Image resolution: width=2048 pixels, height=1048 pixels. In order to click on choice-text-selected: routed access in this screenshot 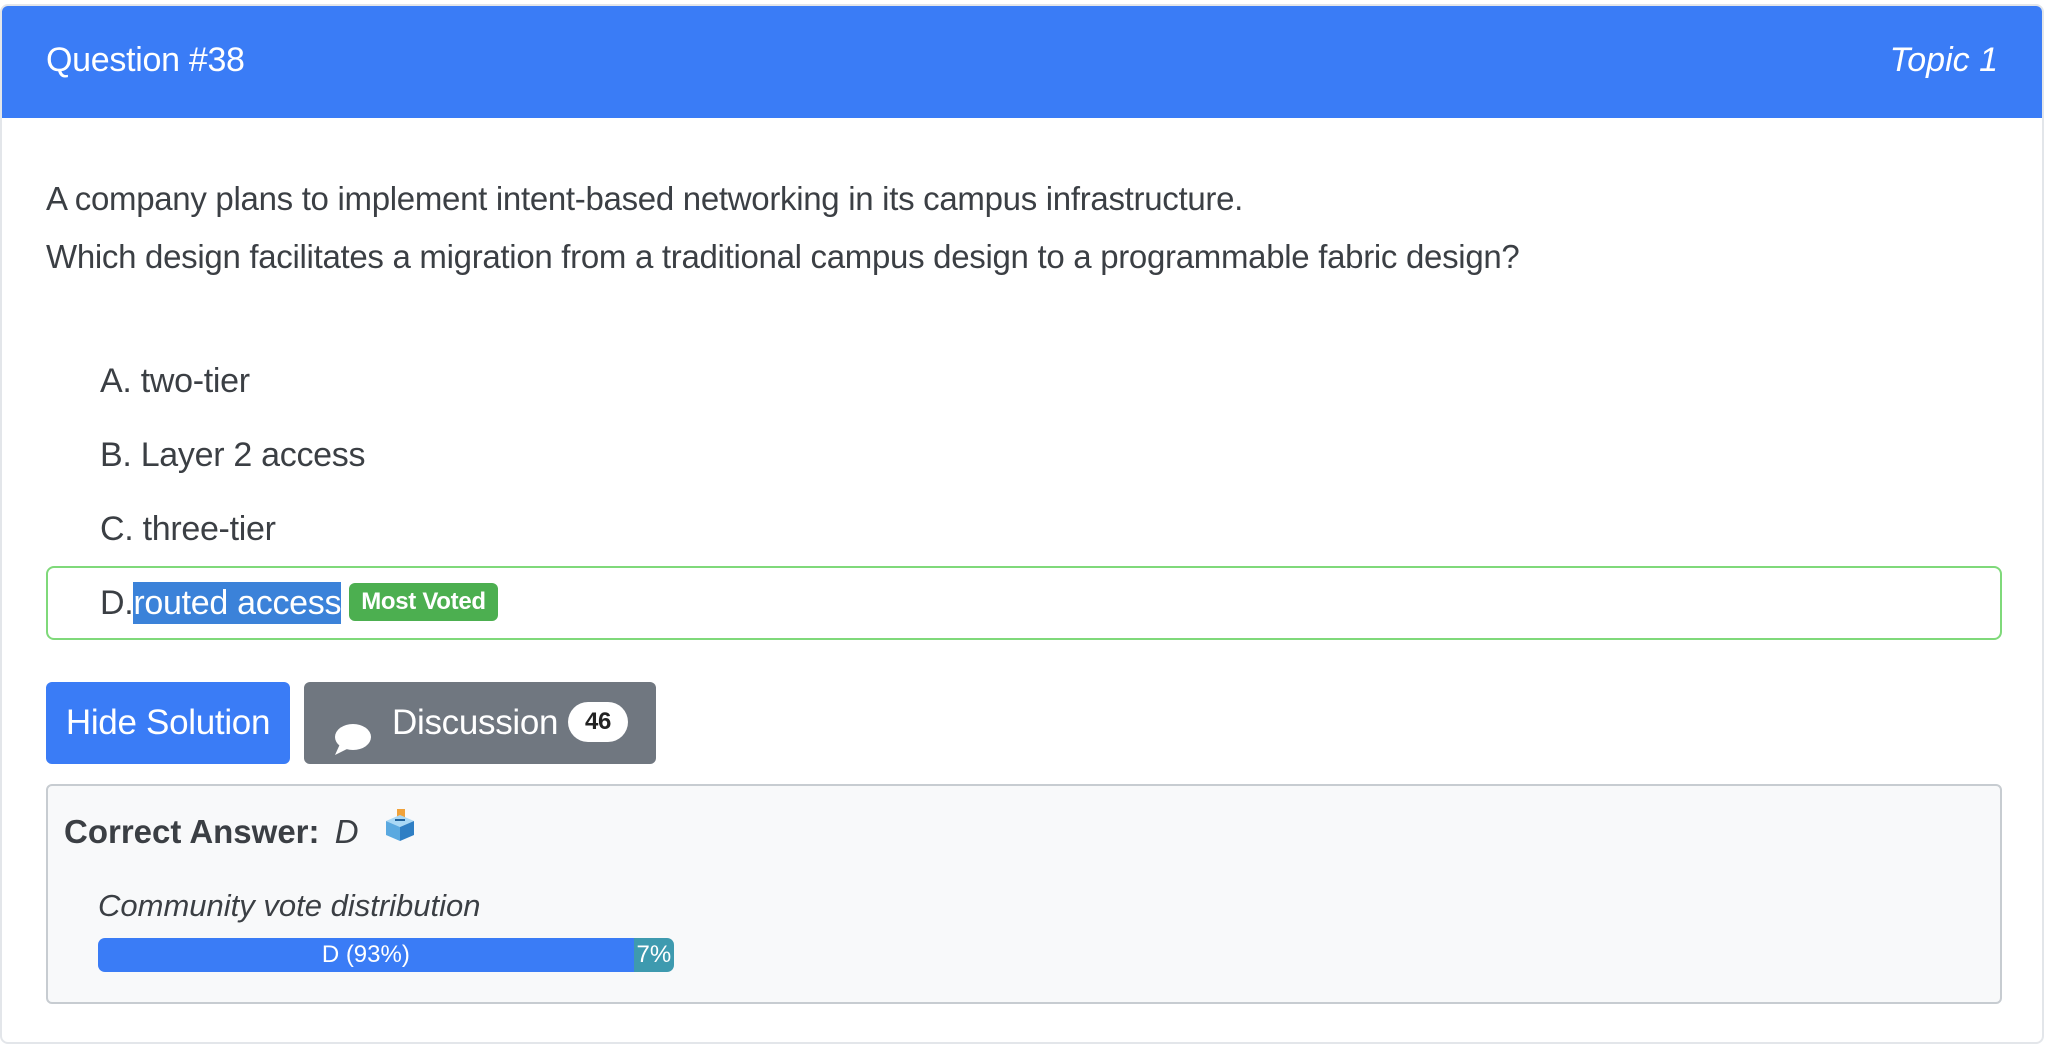, I will do `click(237, 603)`.